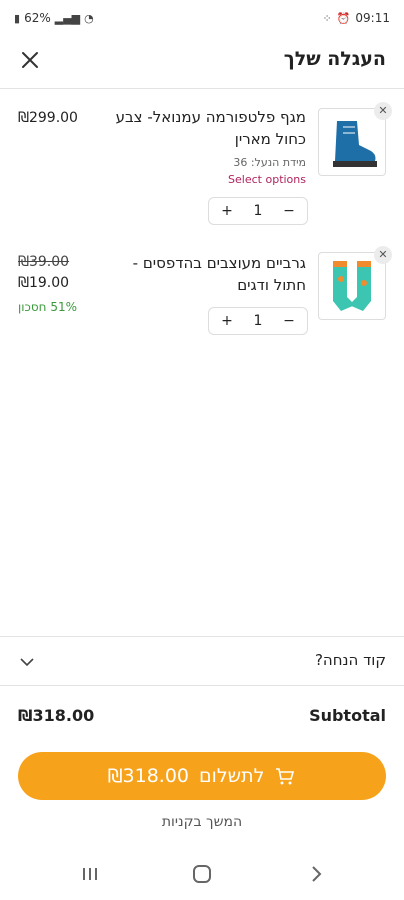  What do you see at coordinates (350, 660) in the screenshot?
I see `coupon-label: קוד הנחה?` at bounding box center [350, 660].